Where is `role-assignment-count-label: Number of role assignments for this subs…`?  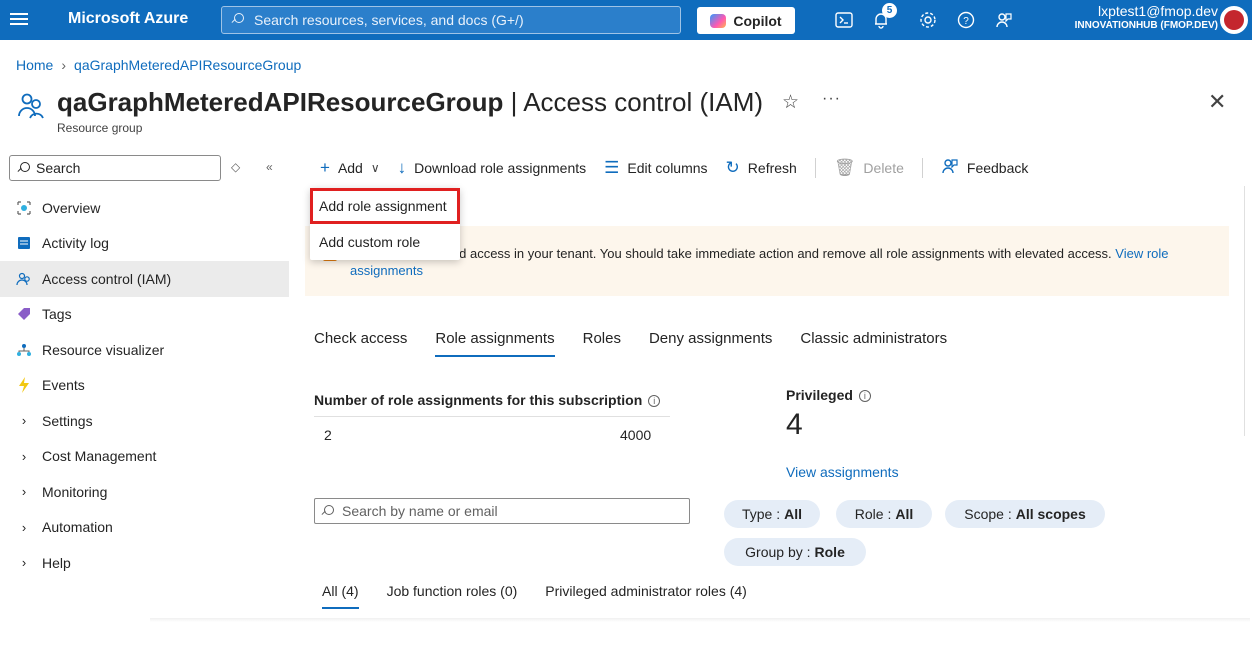
role-assignment-count-label: Number of role assignments for this subs… is located at coordinates (487, 400).